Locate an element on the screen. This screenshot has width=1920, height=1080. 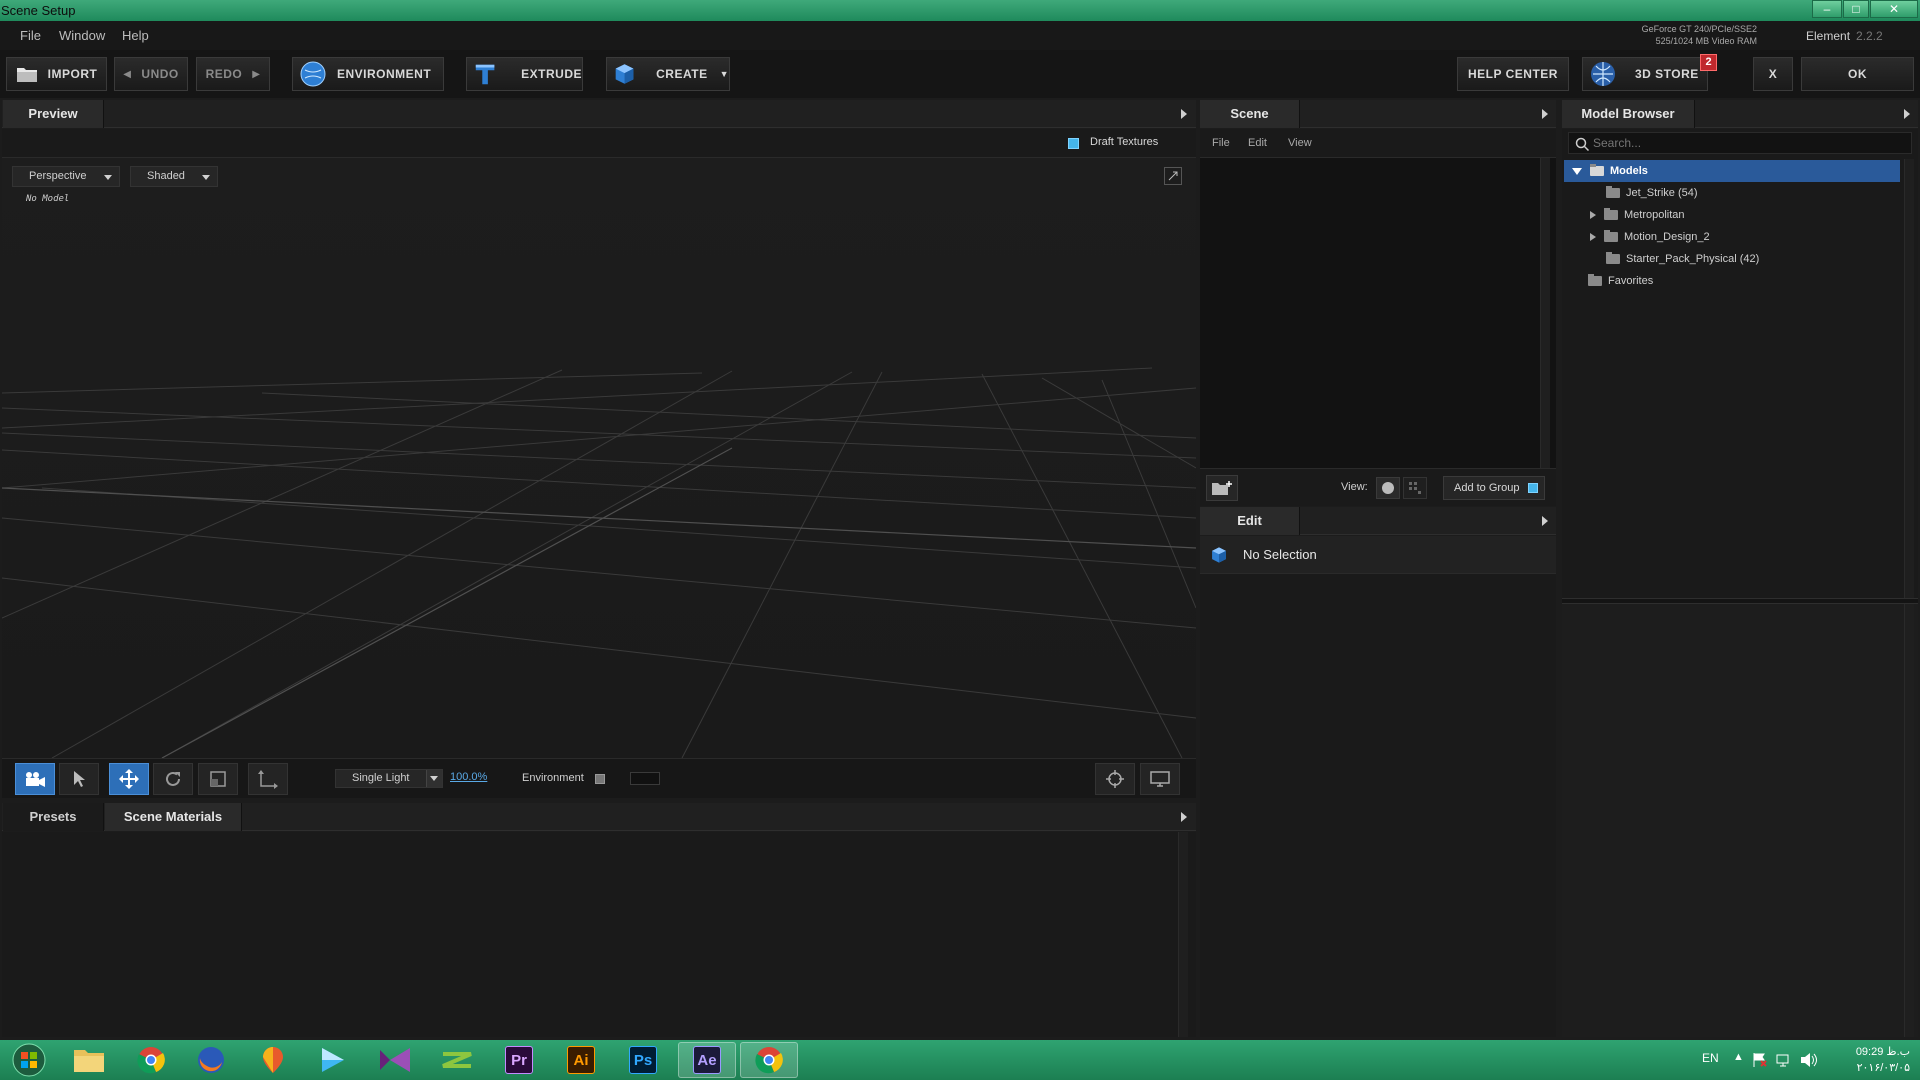
taskbar-maps is located at coordinates (273, 1060).